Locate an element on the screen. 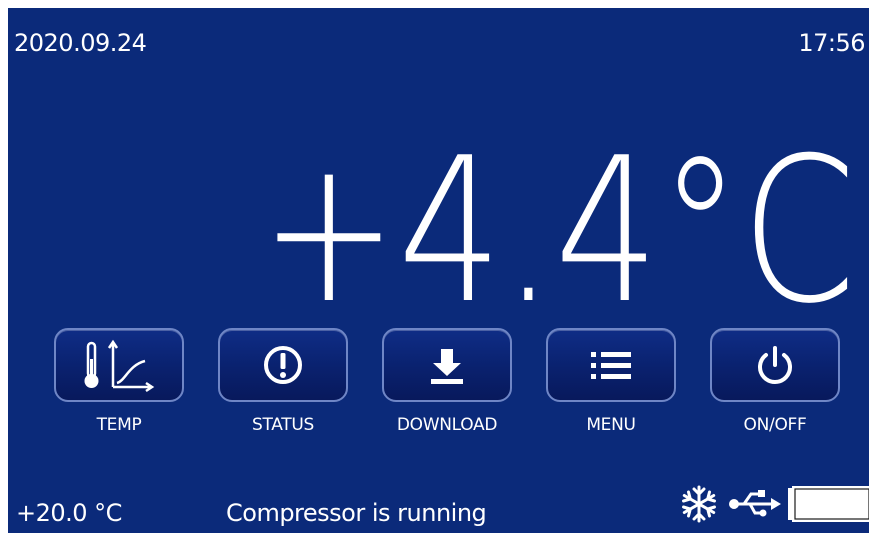  status-button is located at coordinates (283, 365).